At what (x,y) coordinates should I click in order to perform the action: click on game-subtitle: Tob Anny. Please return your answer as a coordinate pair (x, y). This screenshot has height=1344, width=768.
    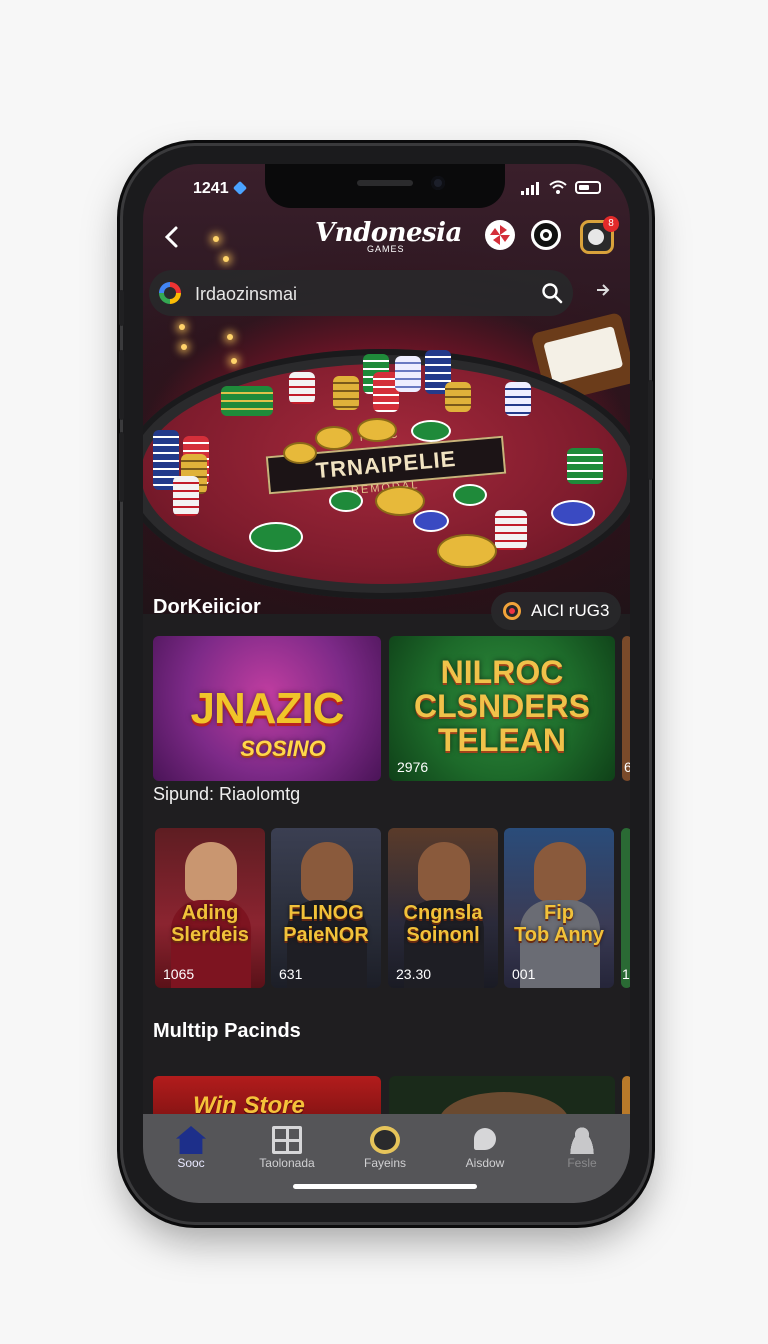
    Looking at the image, I should click on (559, 935).